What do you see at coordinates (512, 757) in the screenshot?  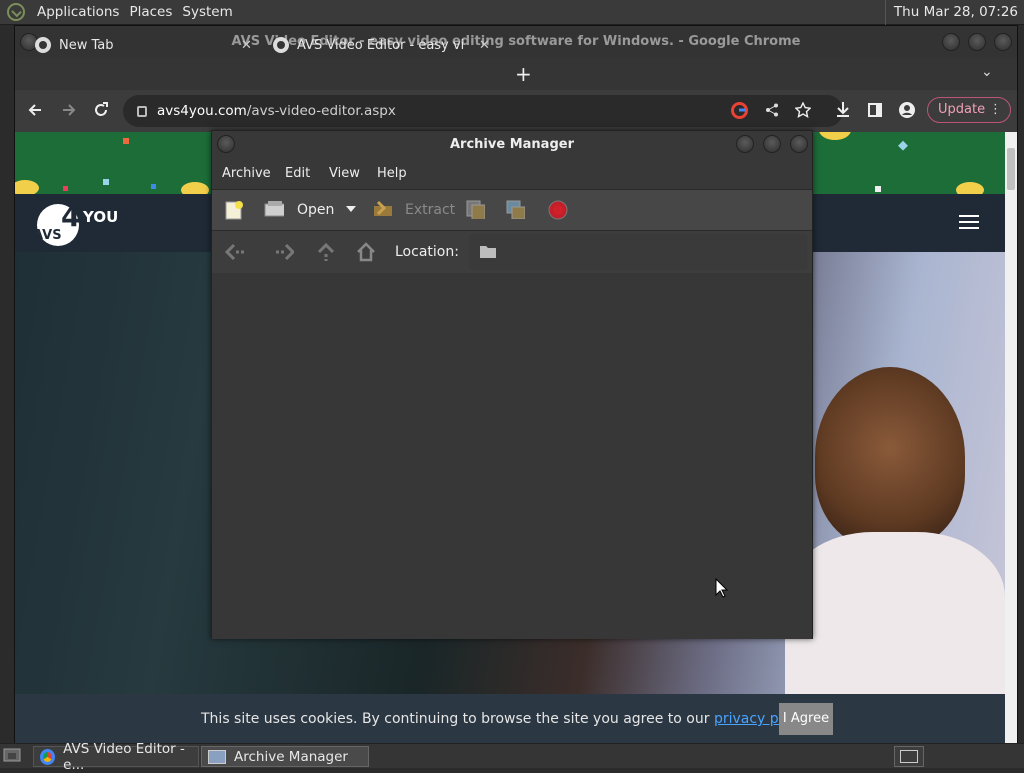 I see `bottom-panel: AVS Video Editor - e... Archive Manager` at bounding box center [512, 757].